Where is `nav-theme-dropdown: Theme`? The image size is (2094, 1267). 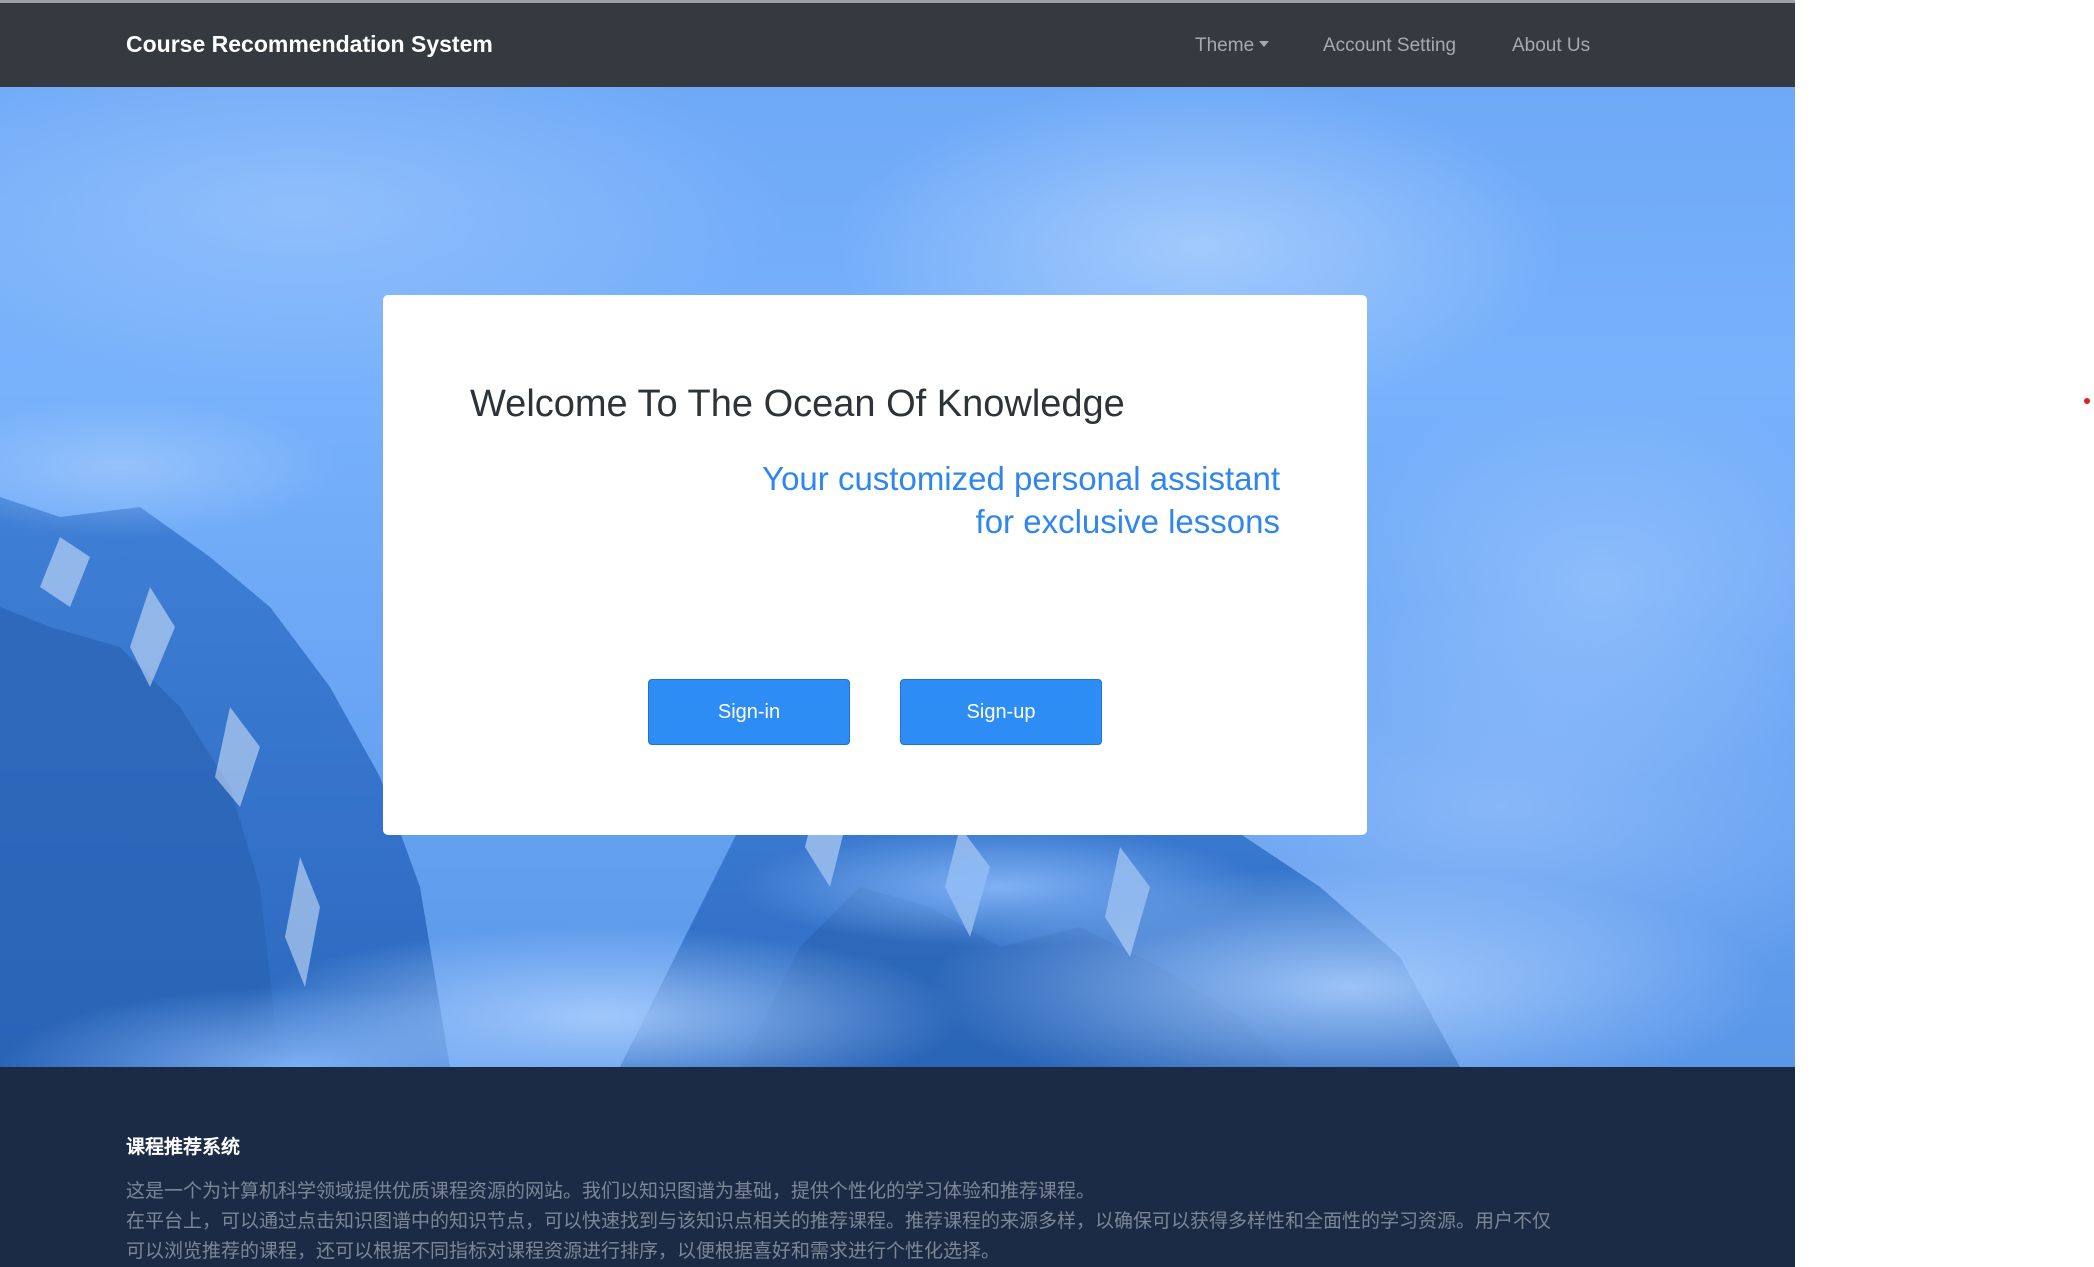 nav-theme-dropdown: Theme is located at coordinates (1232, 46).